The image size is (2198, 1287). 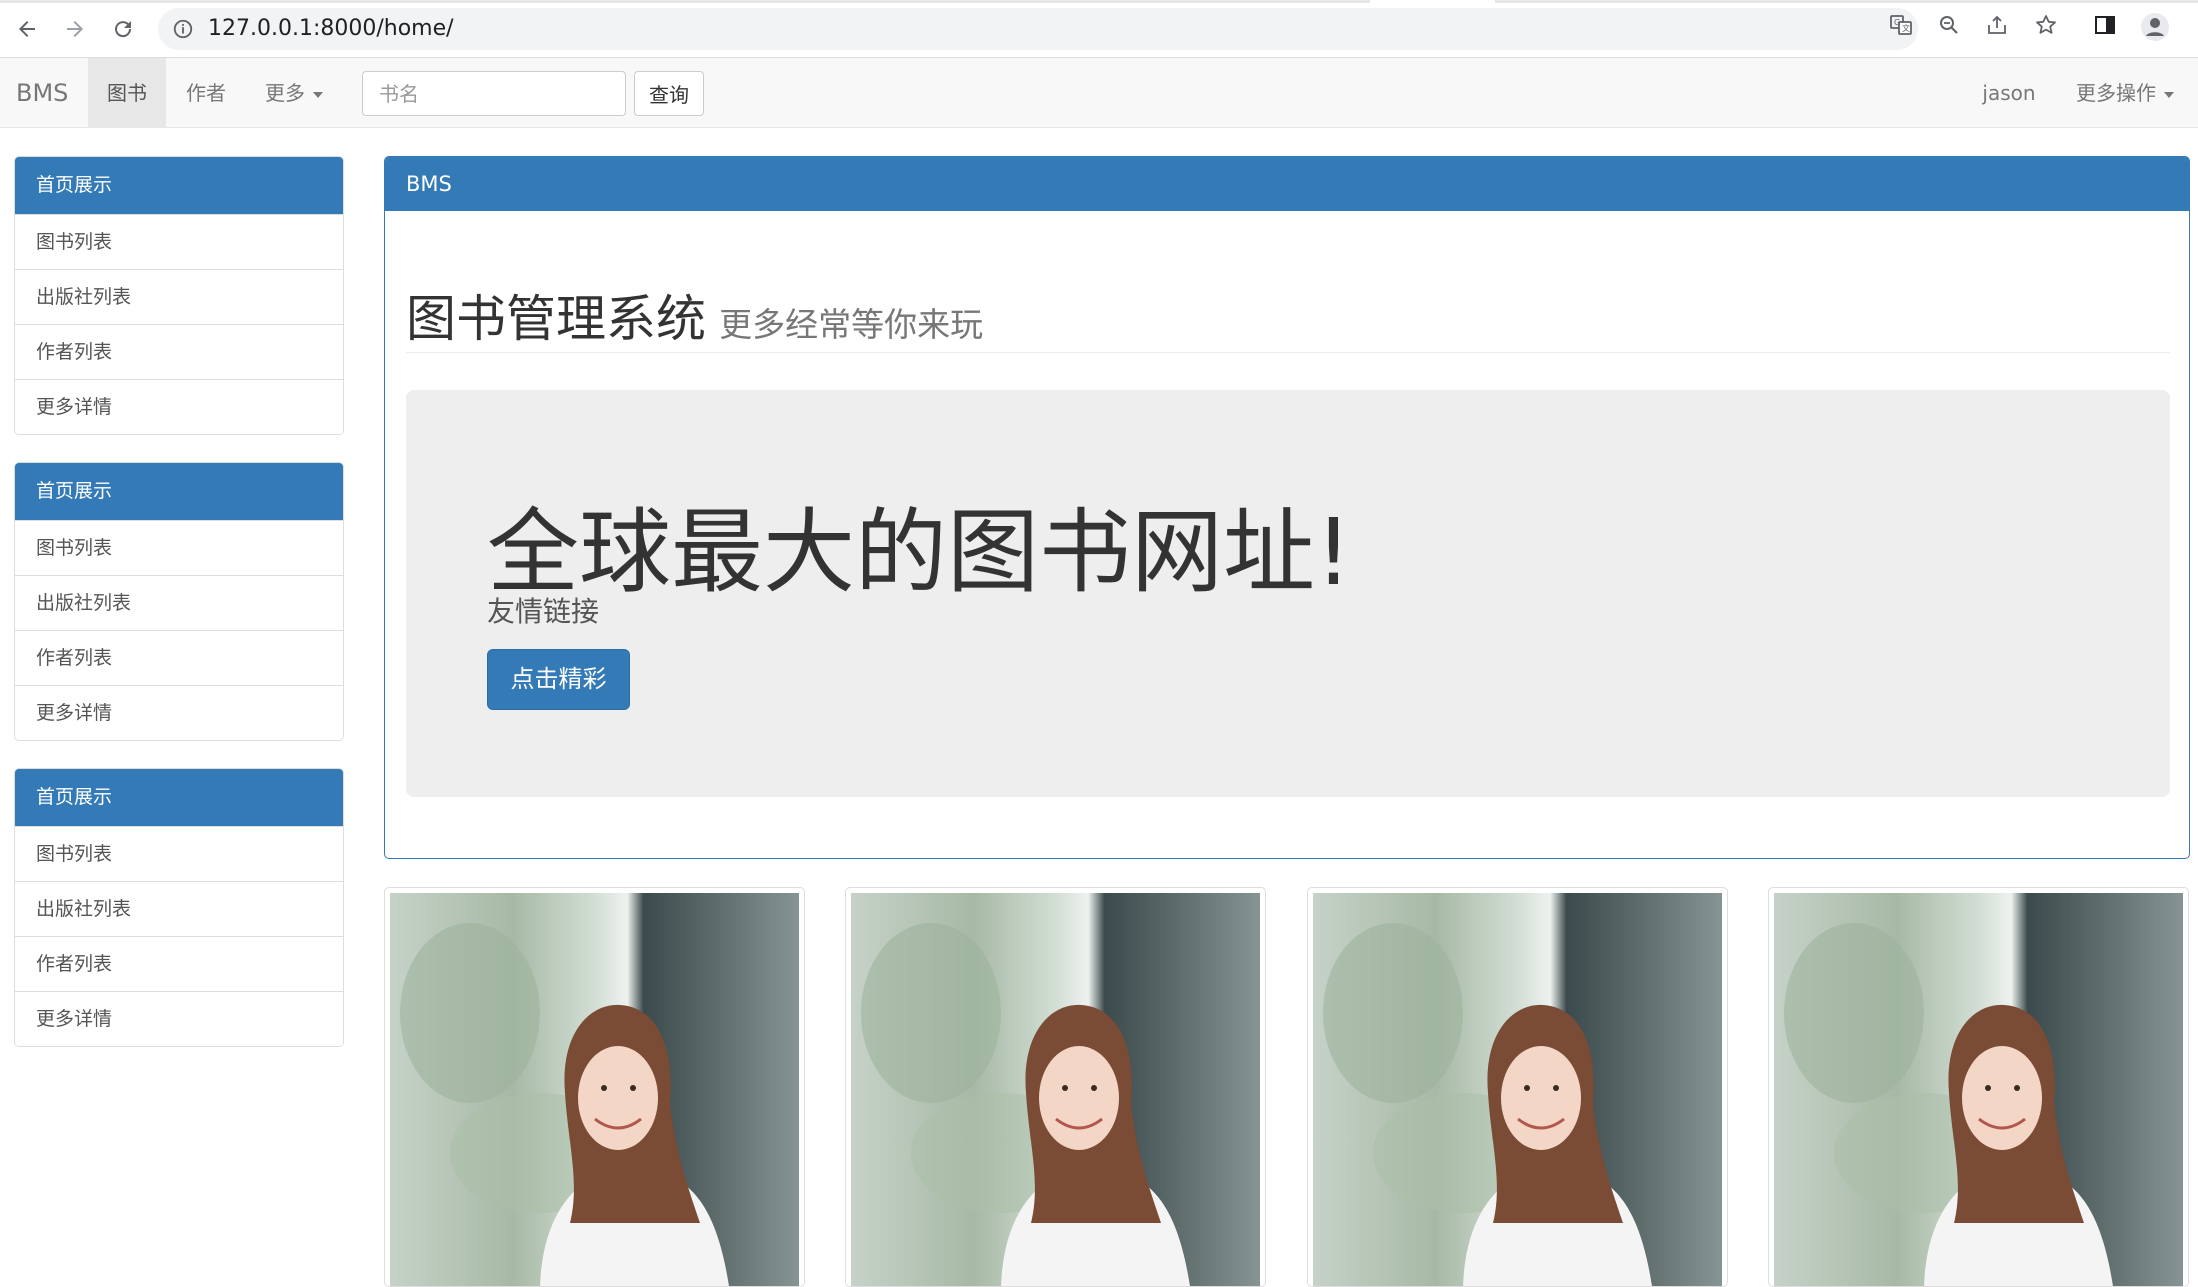 What do you see at coordinates (2009, 93) in the screenshot?
I see `nav-user-link: jason` at bounding box center [2009, 93].